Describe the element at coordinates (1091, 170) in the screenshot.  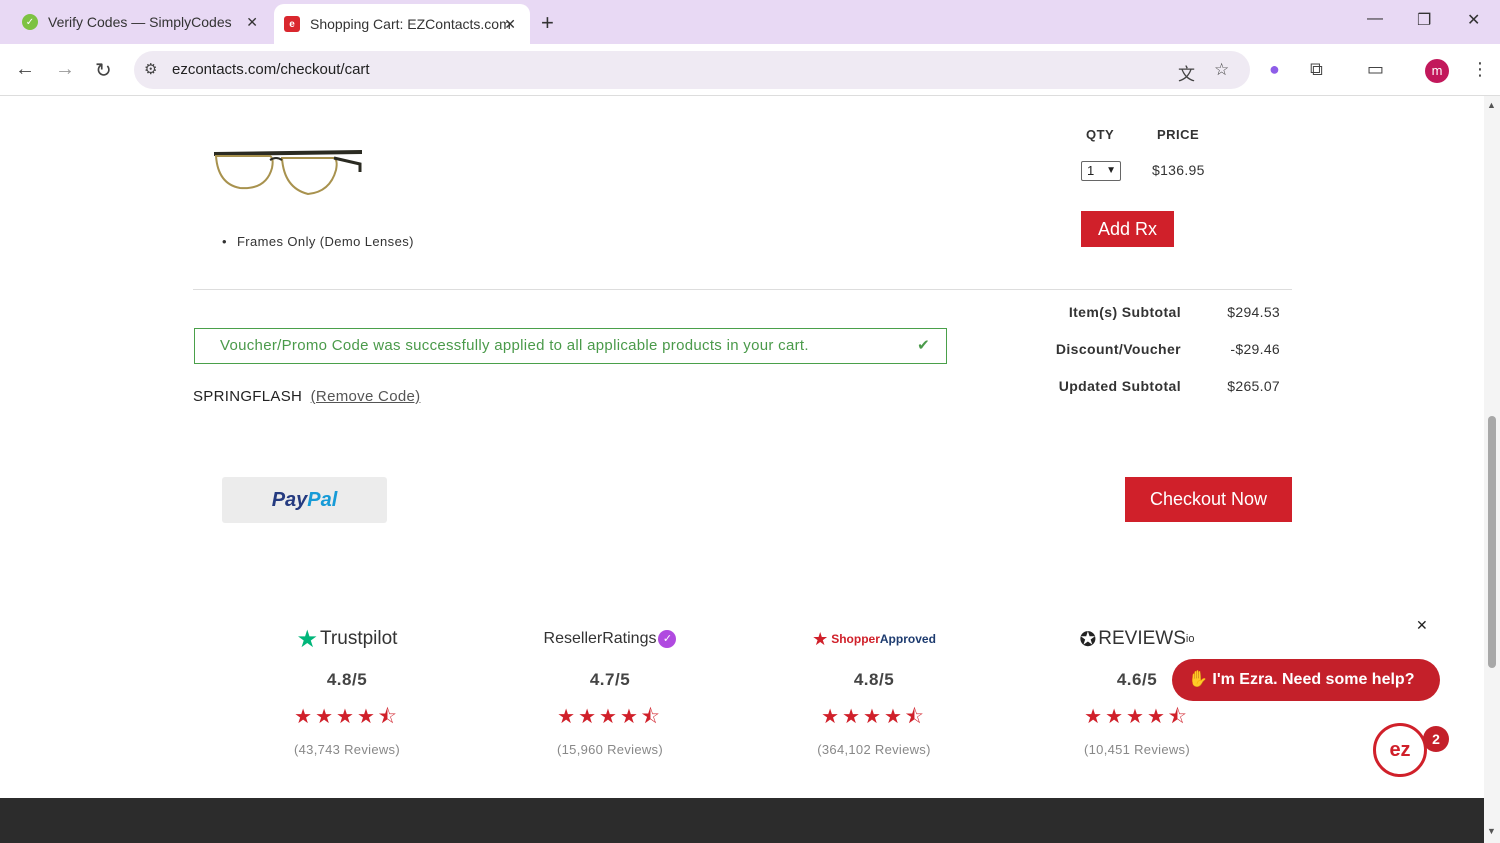
I see `quantity-value: 1` at that location.